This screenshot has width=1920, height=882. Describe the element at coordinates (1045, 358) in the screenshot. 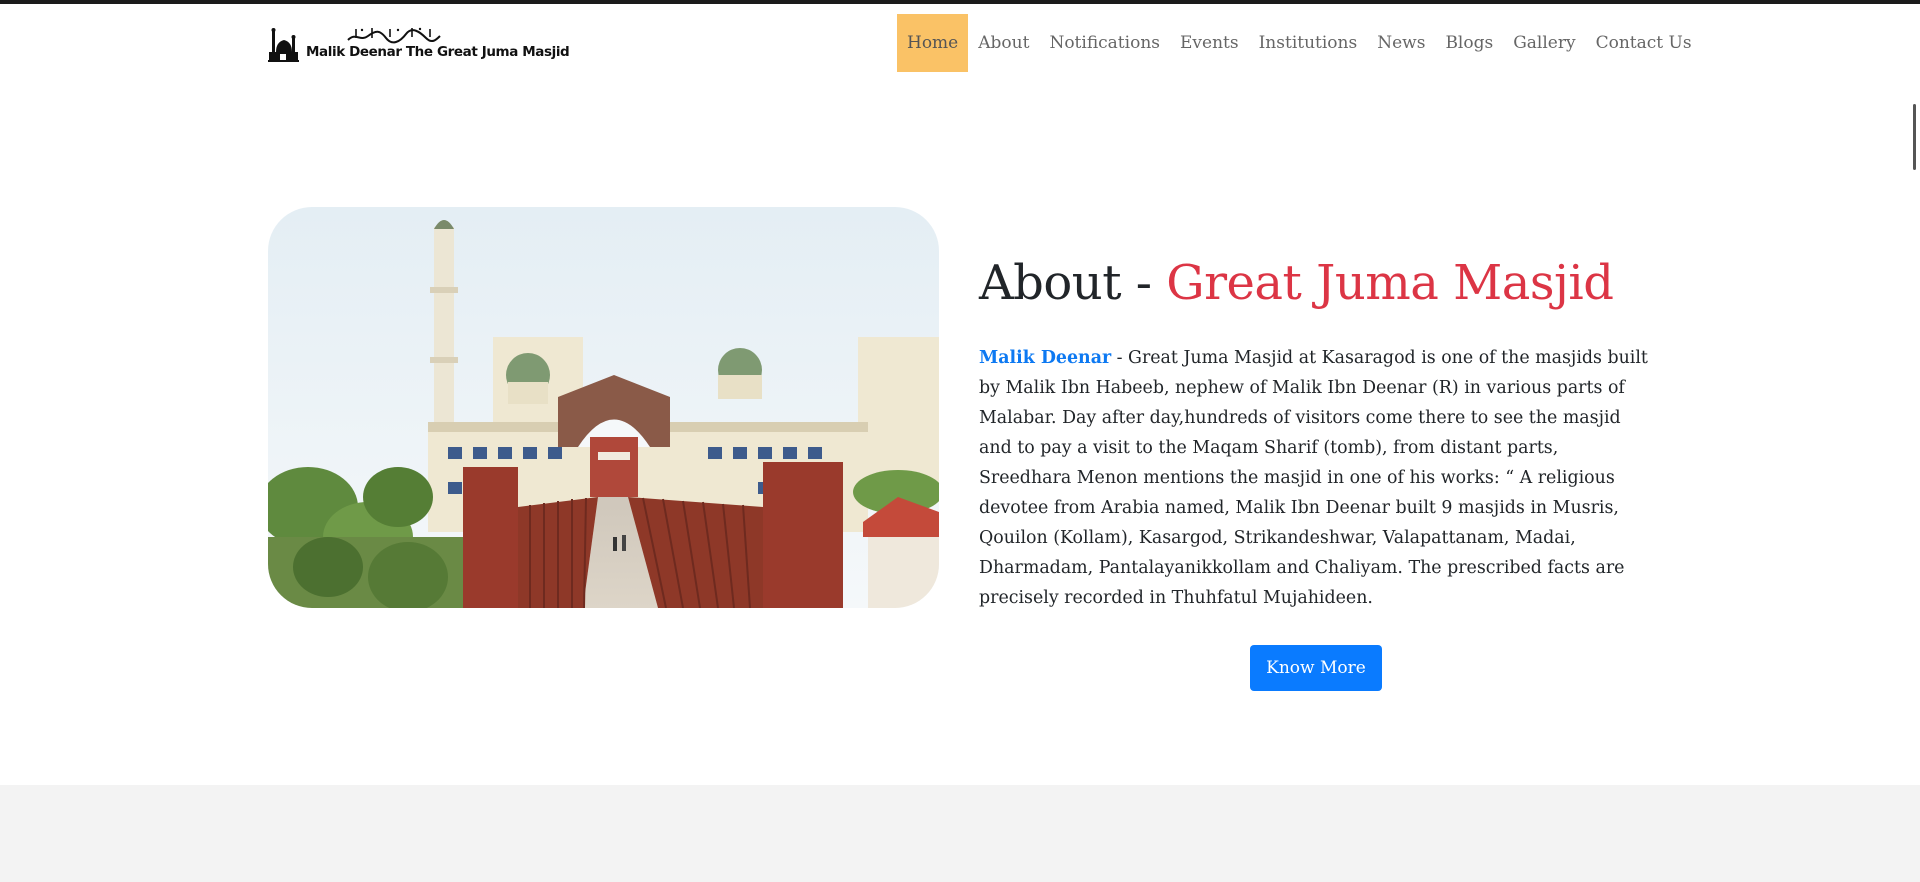

I see `malik-deenar-link: Malik Deenar` at that location.